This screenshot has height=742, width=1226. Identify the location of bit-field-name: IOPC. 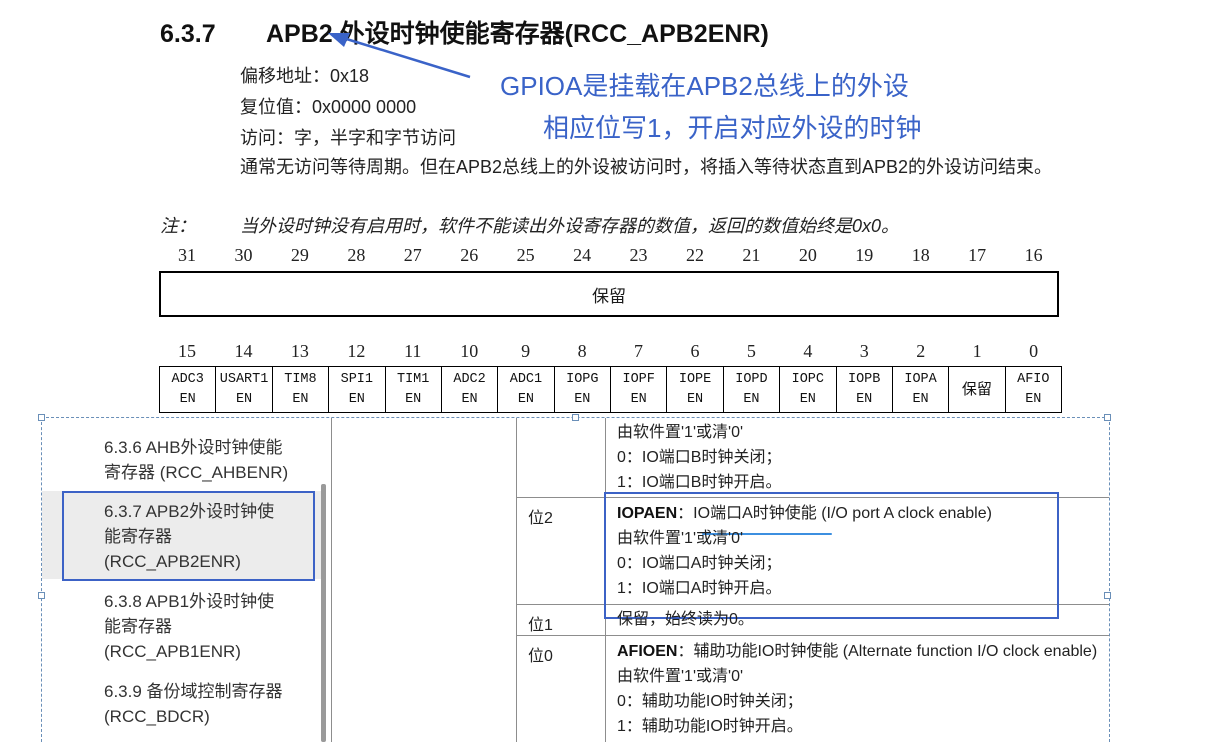
(808, 379).